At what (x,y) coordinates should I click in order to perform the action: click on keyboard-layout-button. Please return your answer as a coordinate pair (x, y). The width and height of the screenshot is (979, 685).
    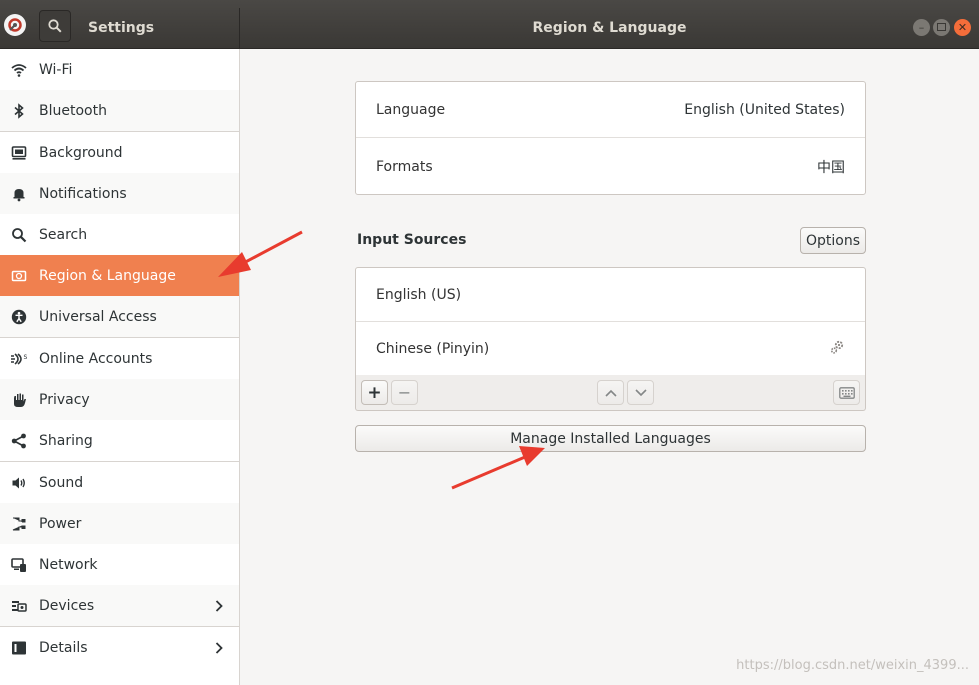
    Looking at the image, I should click on (846, 392).